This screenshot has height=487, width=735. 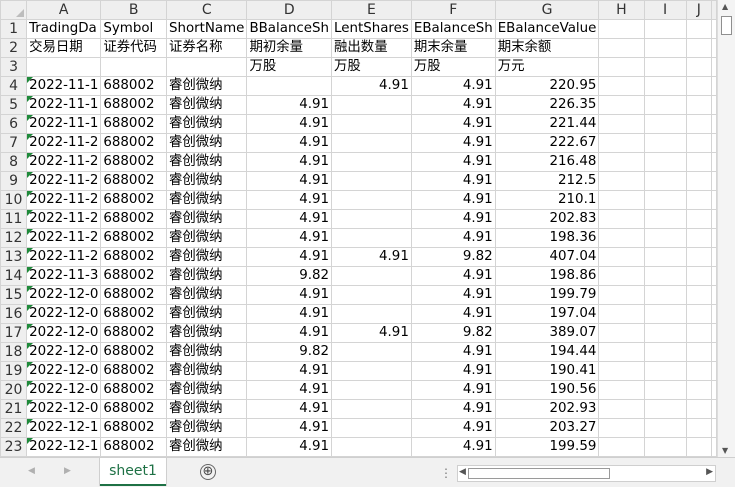 What do you see at coordinates (547, 257) in the screenshot?
I see `end-balance-value-cell: 407.04` at bounding box center [547, 257].